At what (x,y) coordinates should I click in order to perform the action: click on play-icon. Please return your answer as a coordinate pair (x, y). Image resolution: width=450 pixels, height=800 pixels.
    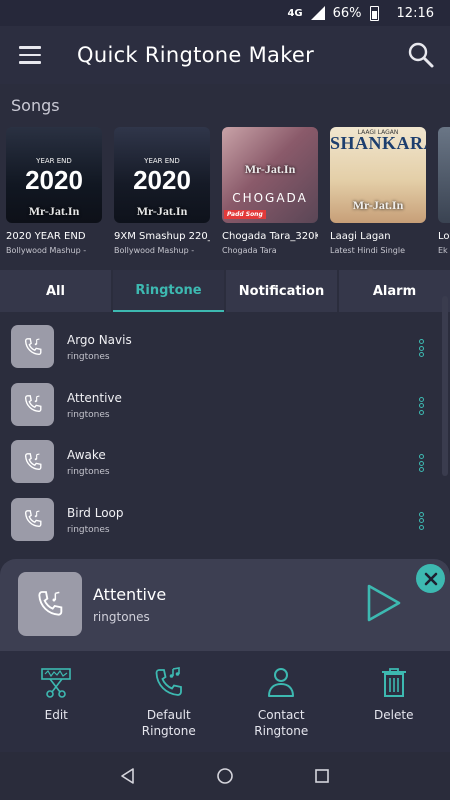
    Looking at the image, I should click on (383, 603).